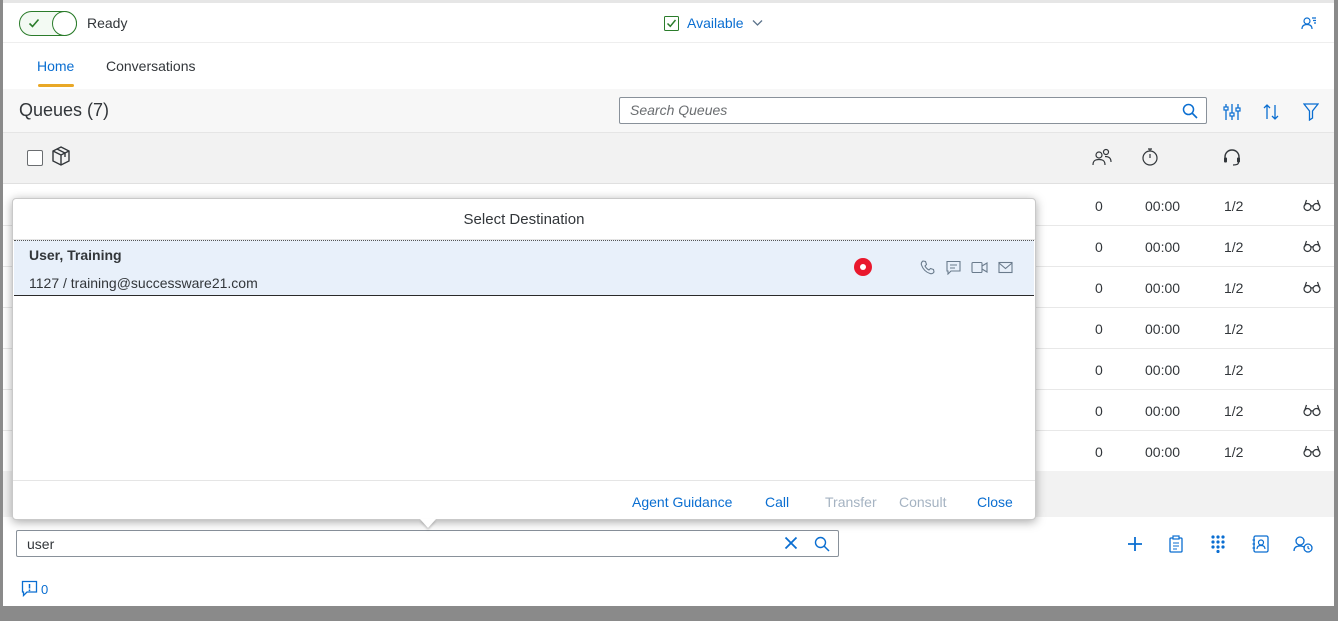  What do you see at coordinates (64, 23) in the screenshot?
I see `toggle-knob` at bounding box center [64, 23].